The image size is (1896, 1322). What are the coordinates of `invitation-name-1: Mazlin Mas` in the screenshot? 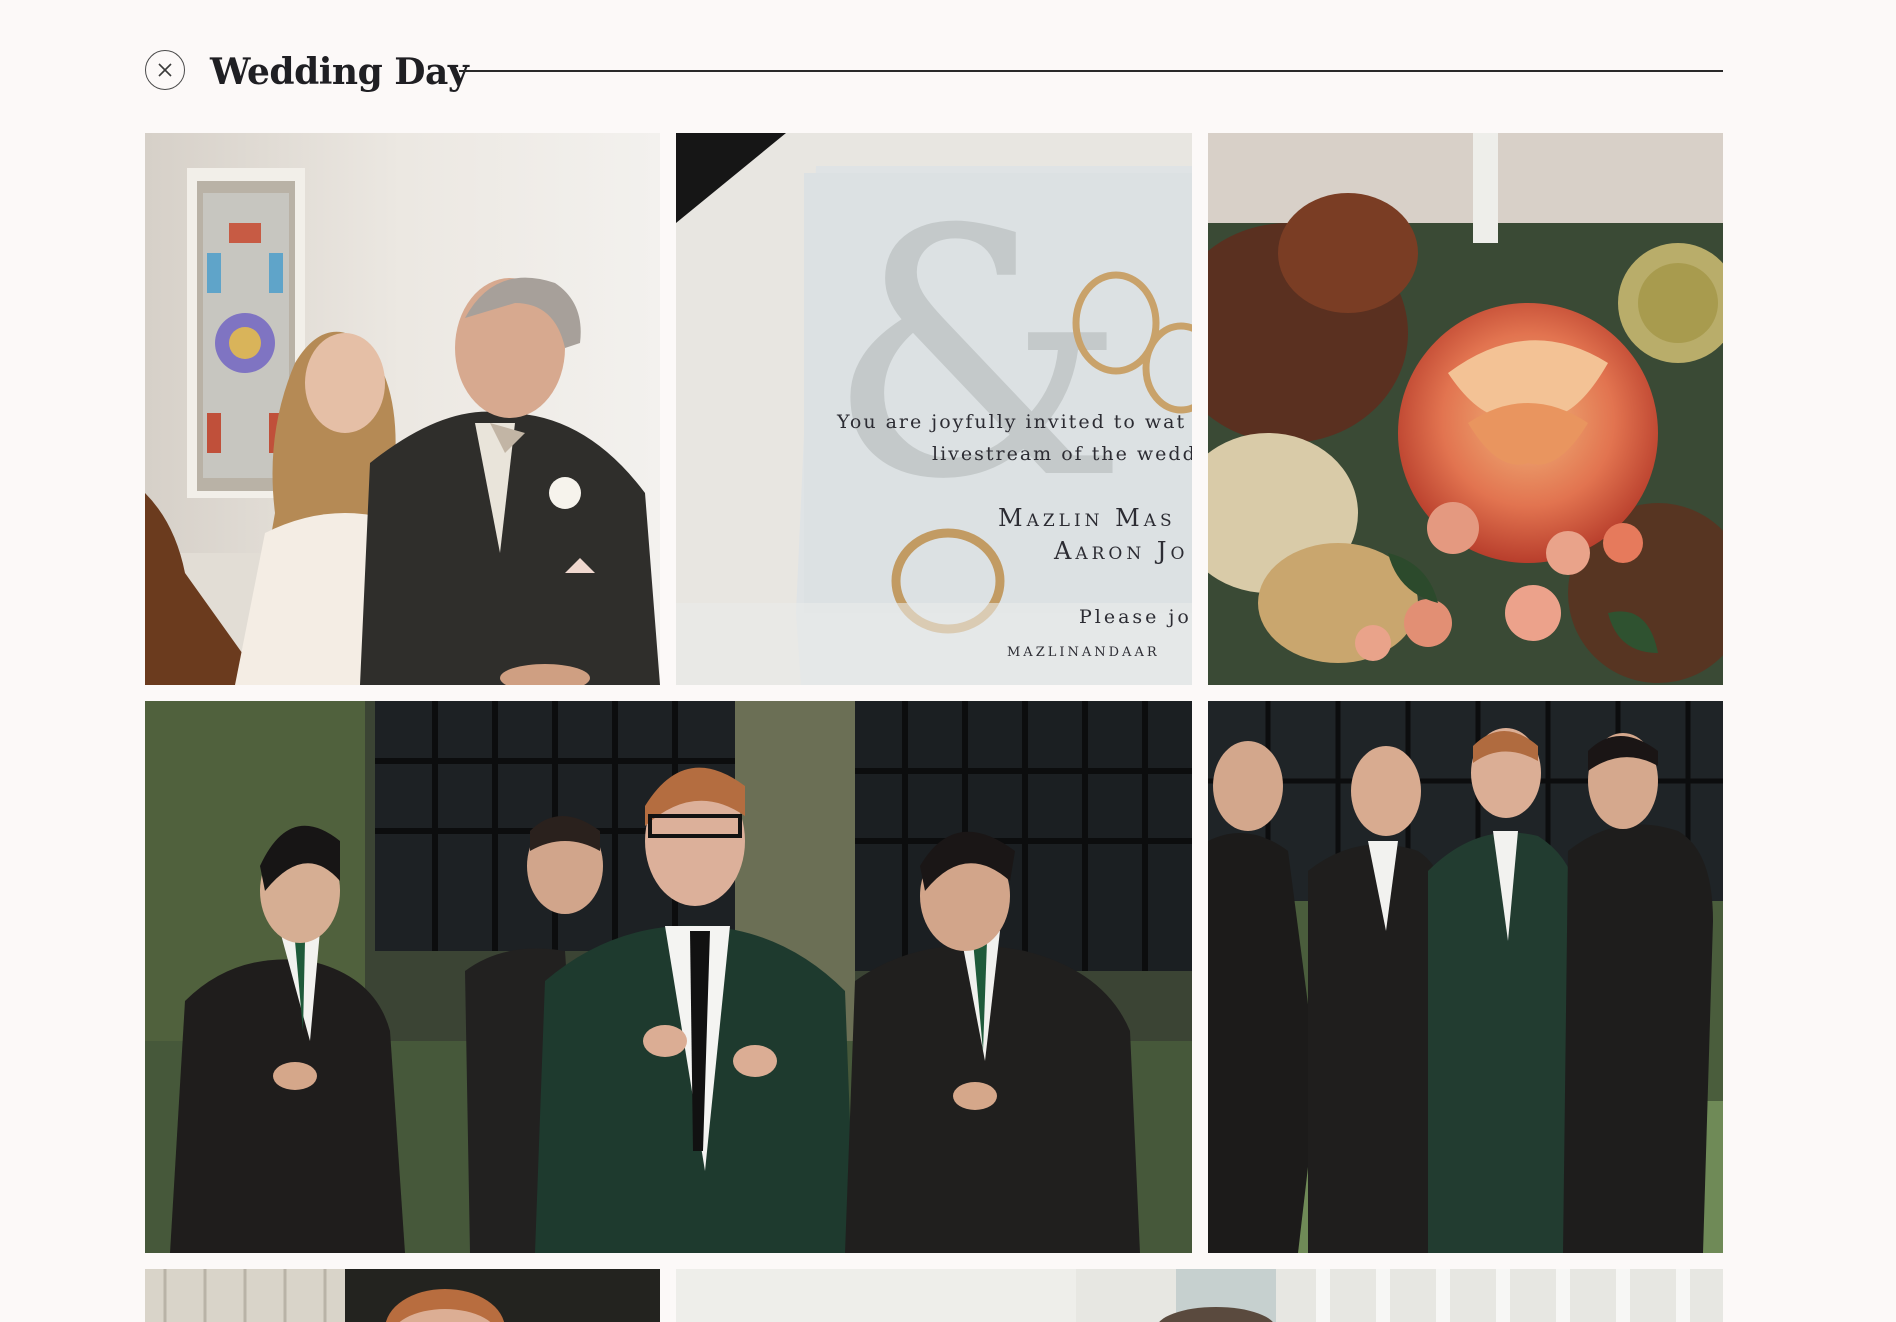 It's located at (1087, 518).